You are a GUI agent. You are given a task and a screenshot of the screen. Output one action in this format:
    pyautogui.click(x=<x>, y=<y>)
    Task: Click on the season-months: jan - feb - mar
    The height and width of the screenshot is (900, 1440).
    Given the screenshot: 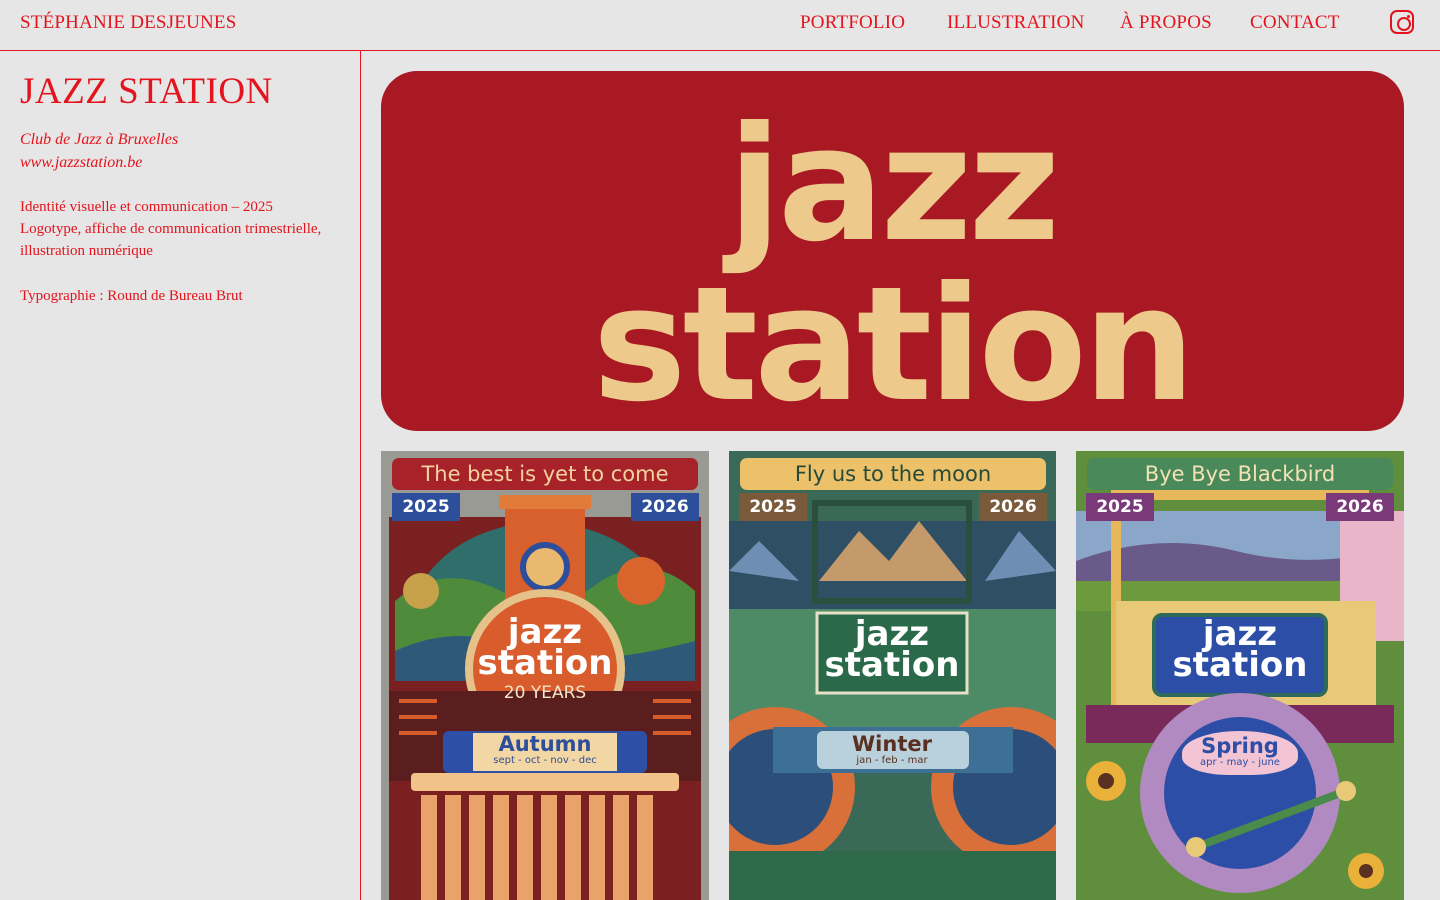 What is the action you would take?
    pyautogui.click(x=892, y=760)
    